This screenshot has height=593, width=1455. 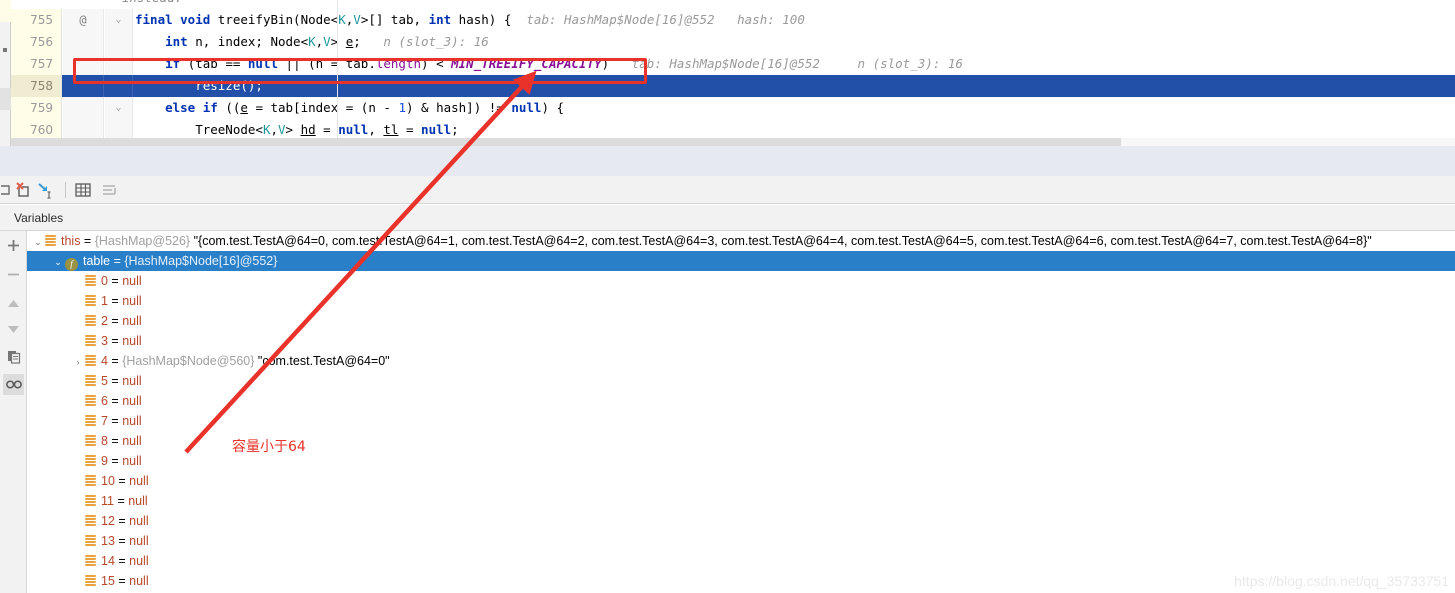 I want to click on variables-action-gutter, so click(x=13, y=412).